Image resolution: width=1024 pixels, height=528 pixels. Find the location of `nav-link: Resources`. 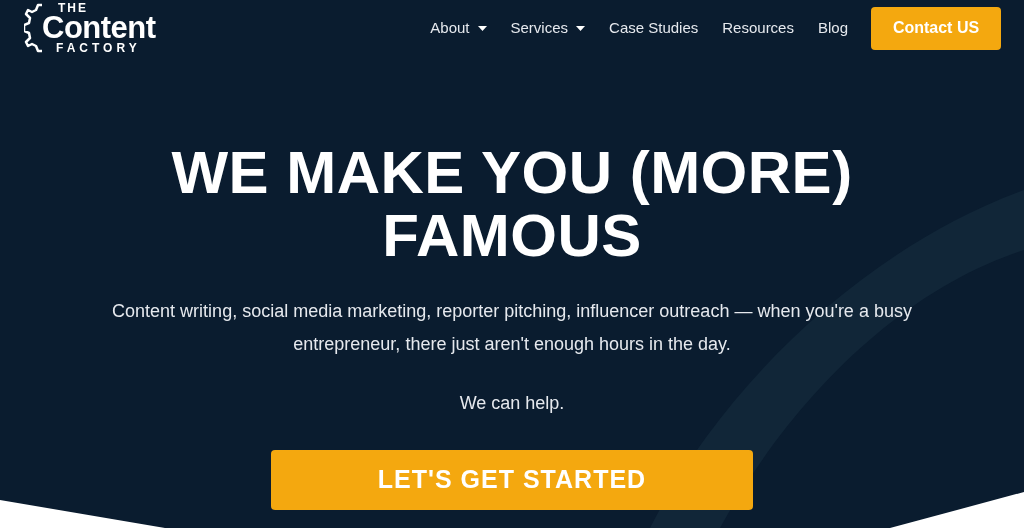

nav-link: Resources is located at coordinates (758, 28).